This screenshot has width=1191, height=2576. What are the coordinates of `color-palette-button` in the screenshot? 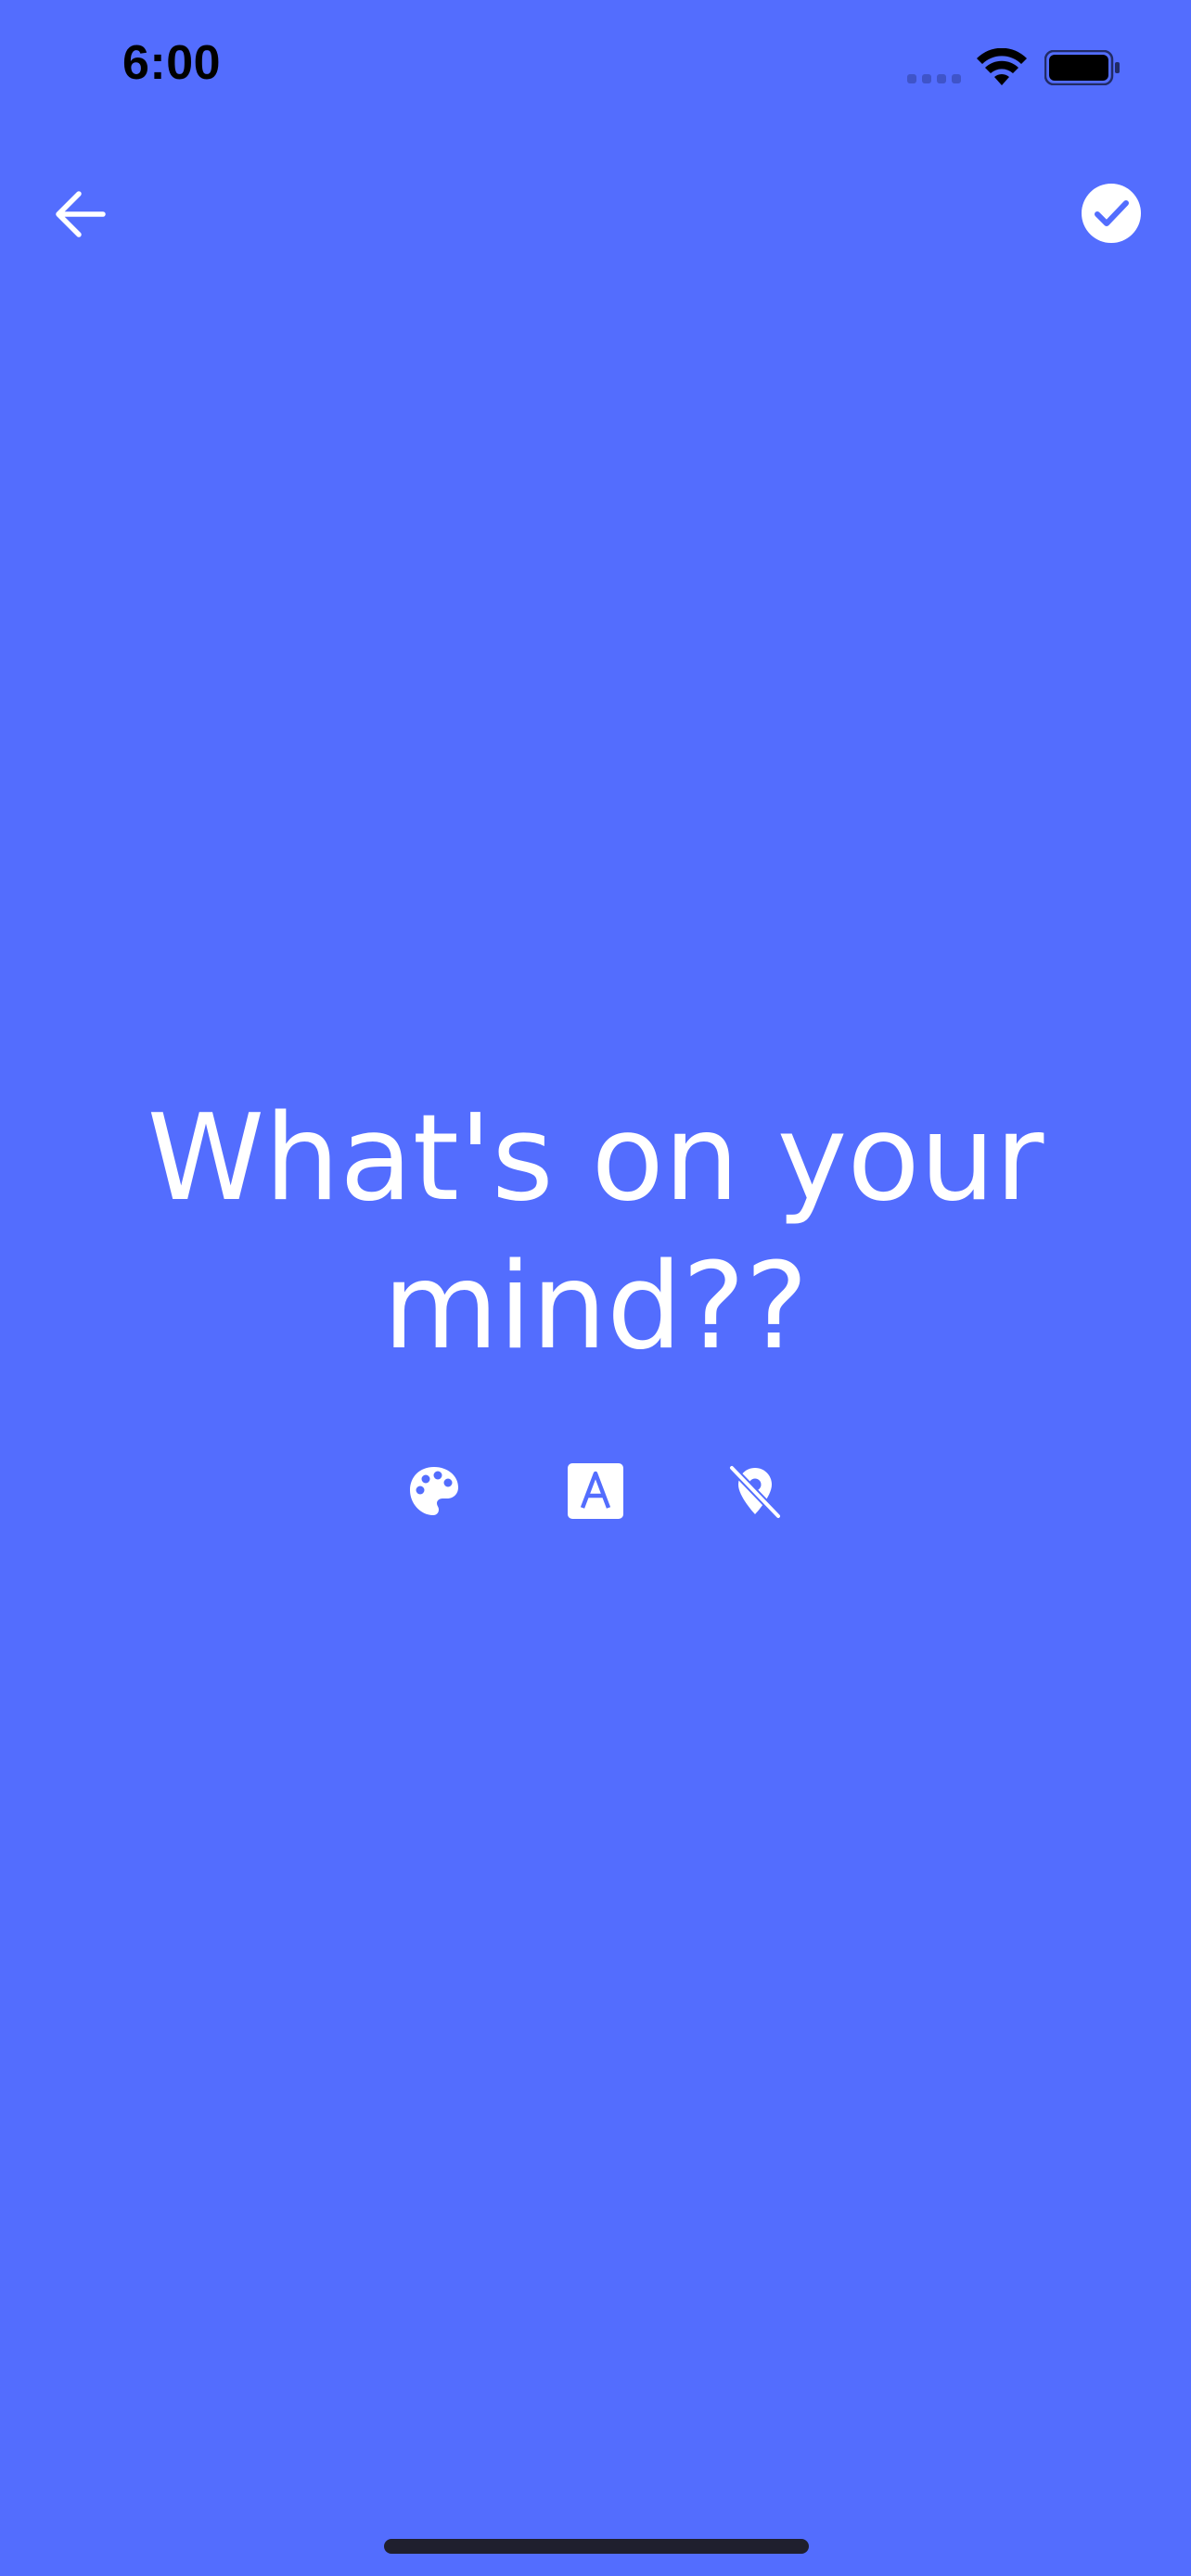 It's located at (434, 1491).